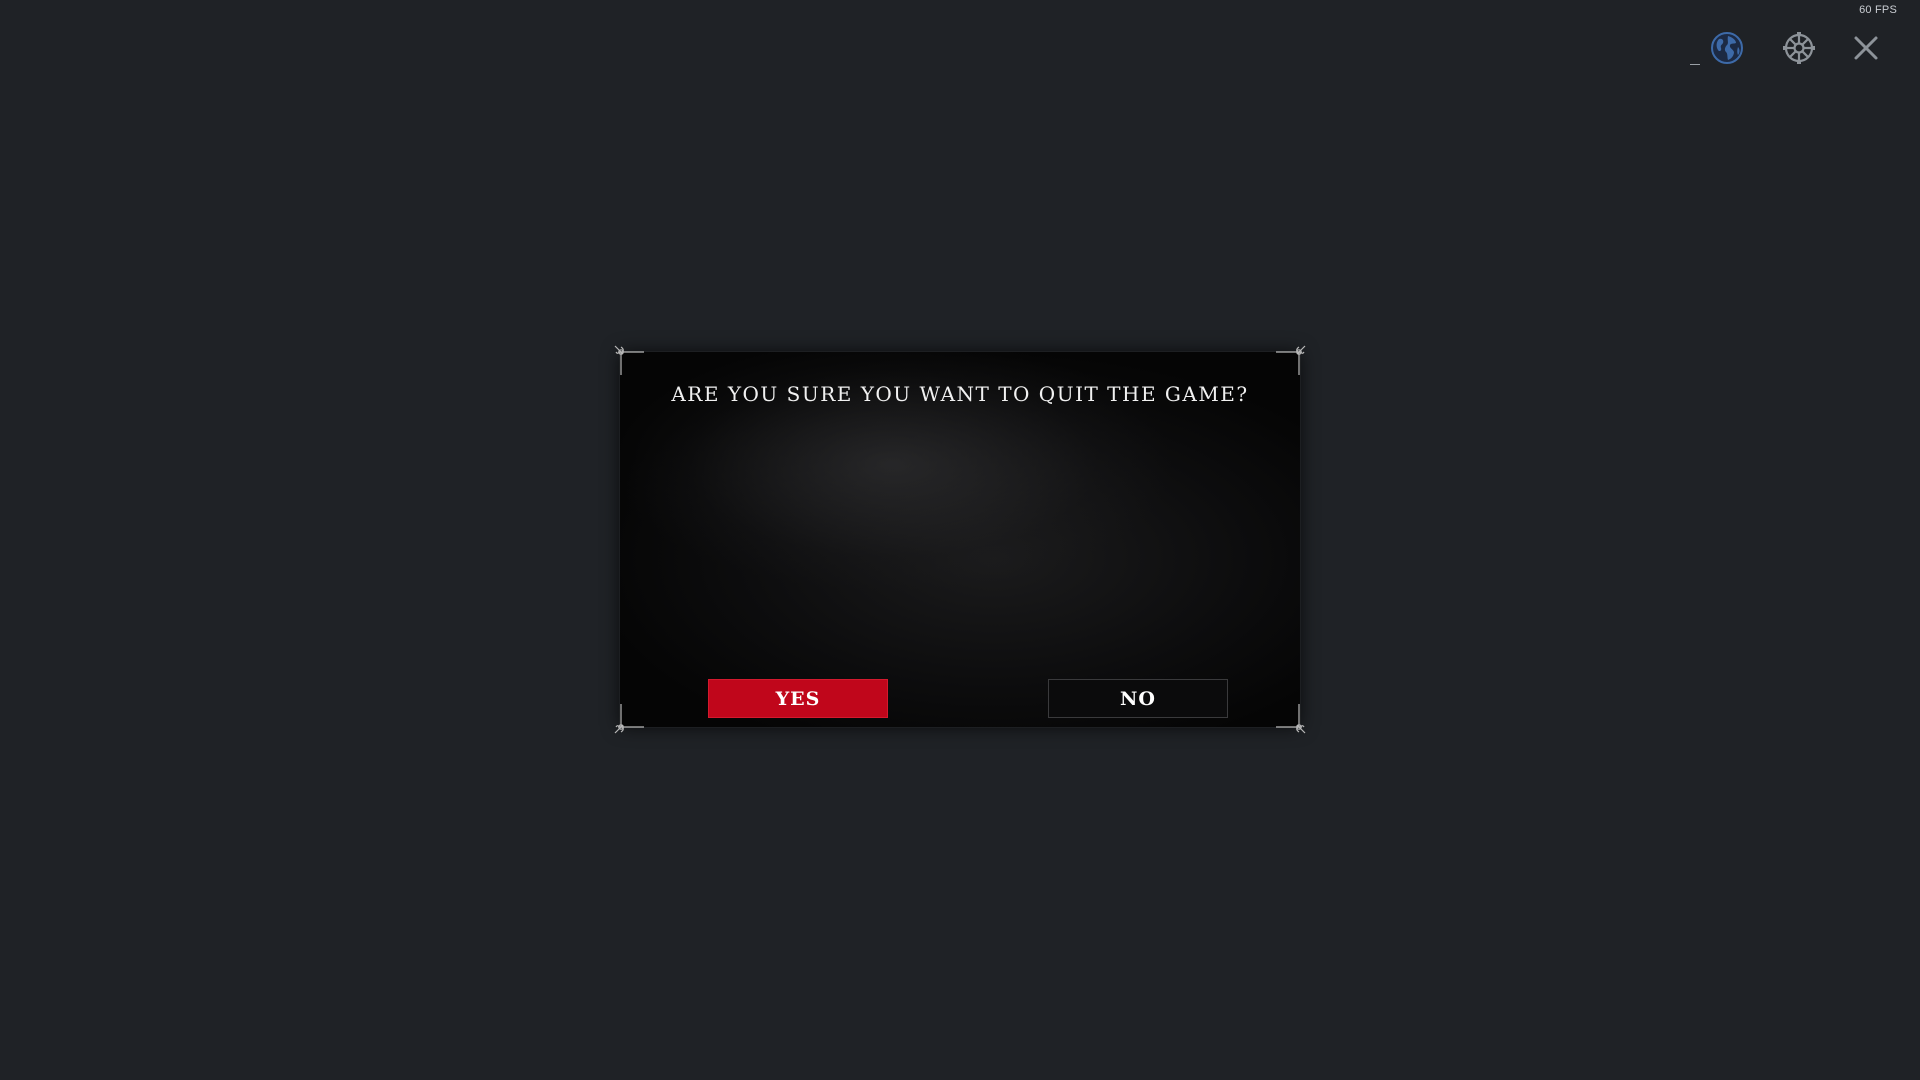 This screenshot has width=1920, height=1080. I want to click on gear-icon, so click(1799, 48).